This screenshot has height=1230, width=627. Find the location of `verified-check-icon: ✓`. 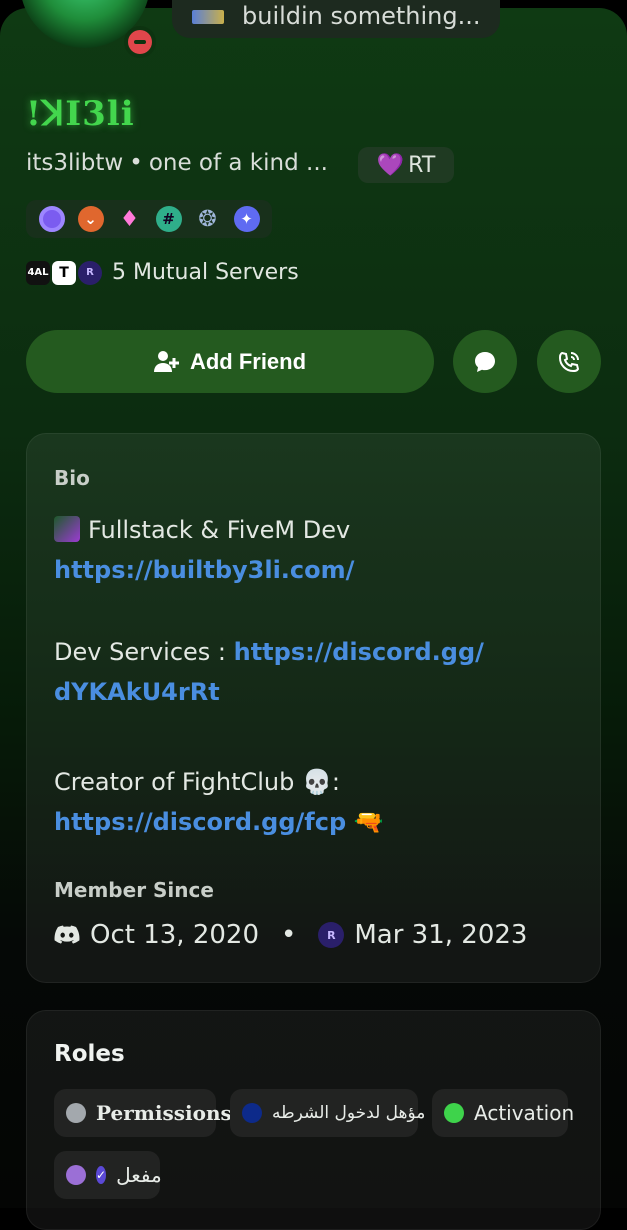

verified-check-icon: ✓ is located at coordinates (101, 1175).